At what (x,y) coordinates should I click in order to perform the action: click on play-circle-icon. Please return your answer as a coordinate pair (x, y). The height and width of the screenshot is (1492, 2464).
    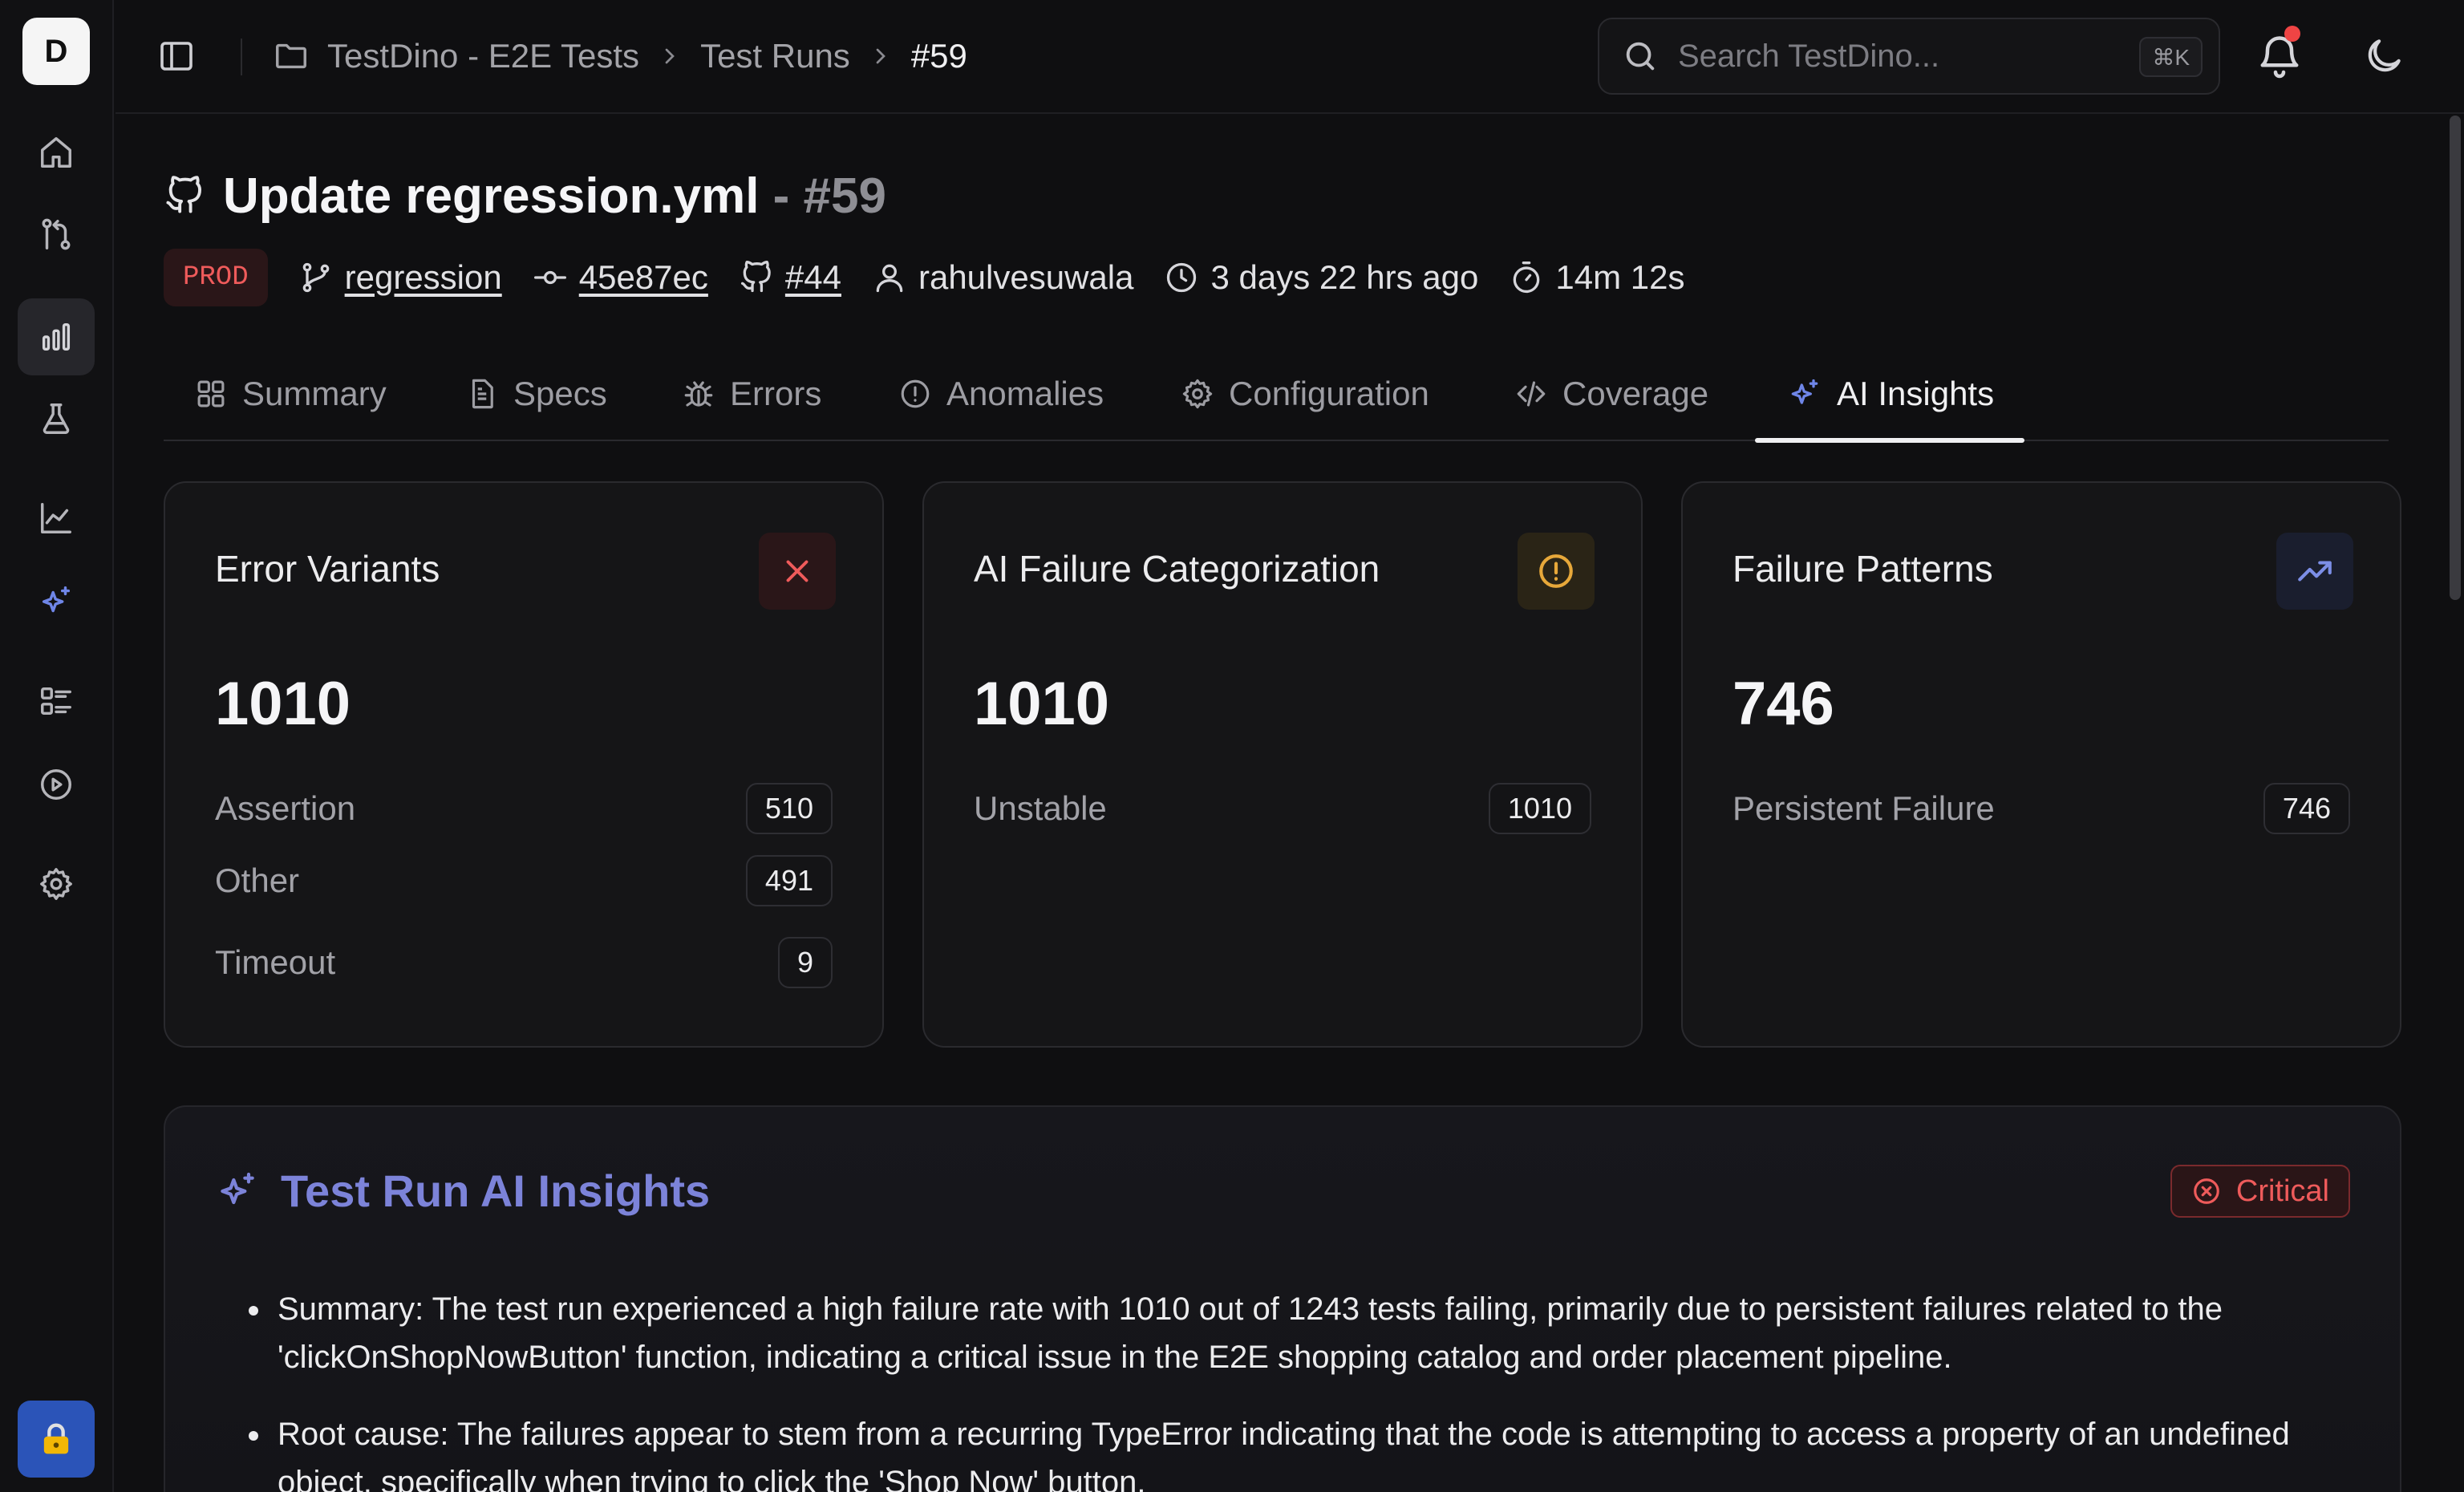
    Looking at the image, I should click on (56, 784).